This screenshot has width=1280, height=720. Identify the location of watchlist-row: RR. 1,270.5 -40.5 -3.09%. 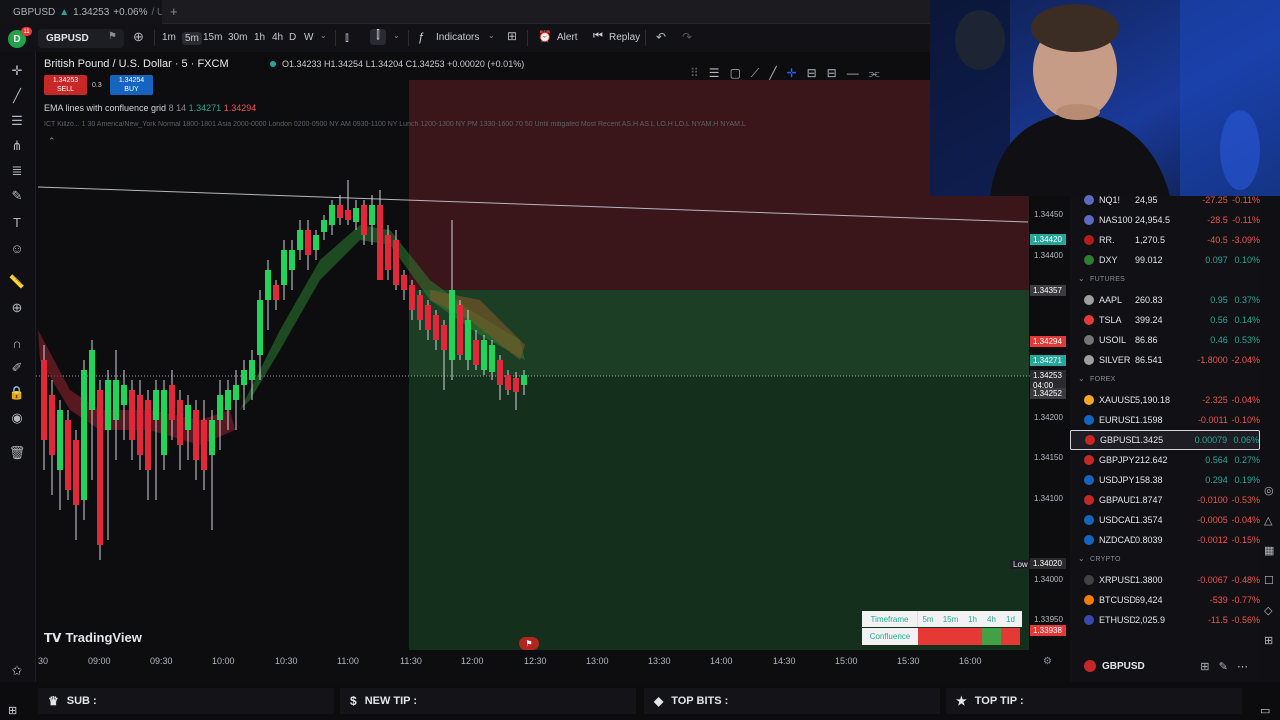
(1165, 240).